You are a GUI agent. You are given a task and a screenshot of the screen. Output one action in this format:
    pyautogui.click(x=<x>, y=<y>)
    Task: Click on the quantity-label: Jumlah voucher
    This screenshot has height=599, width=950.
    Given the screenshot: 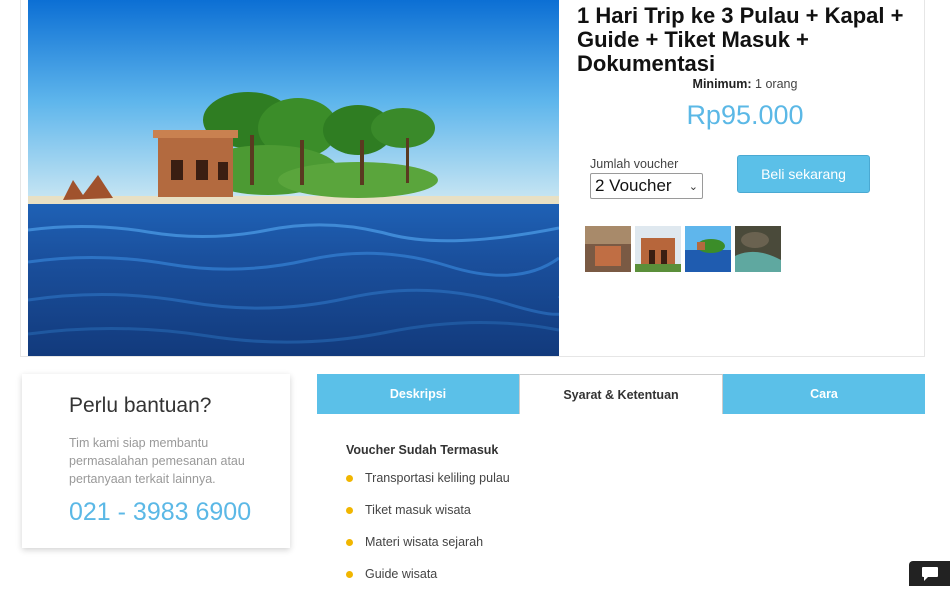 What is the action you would take?
    pyautogui.click(x=634, y=164)
    